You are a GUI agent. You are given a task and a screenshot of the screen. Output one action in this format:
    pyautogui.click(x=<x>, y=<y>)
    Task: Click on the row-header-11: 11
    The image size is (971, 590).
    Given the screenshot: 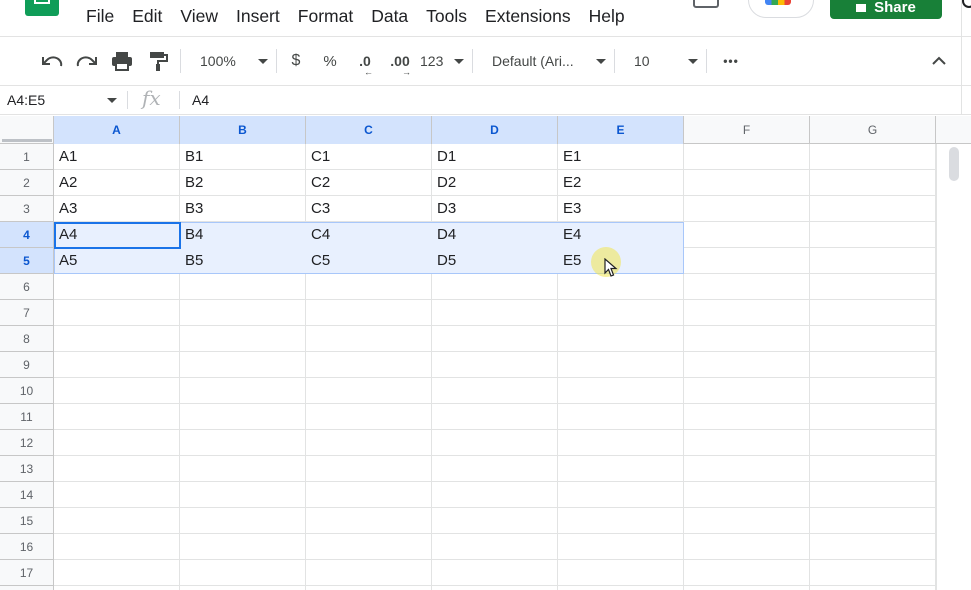 What is the action you would take?
    pyautogui.click(x=26, y=417)
    